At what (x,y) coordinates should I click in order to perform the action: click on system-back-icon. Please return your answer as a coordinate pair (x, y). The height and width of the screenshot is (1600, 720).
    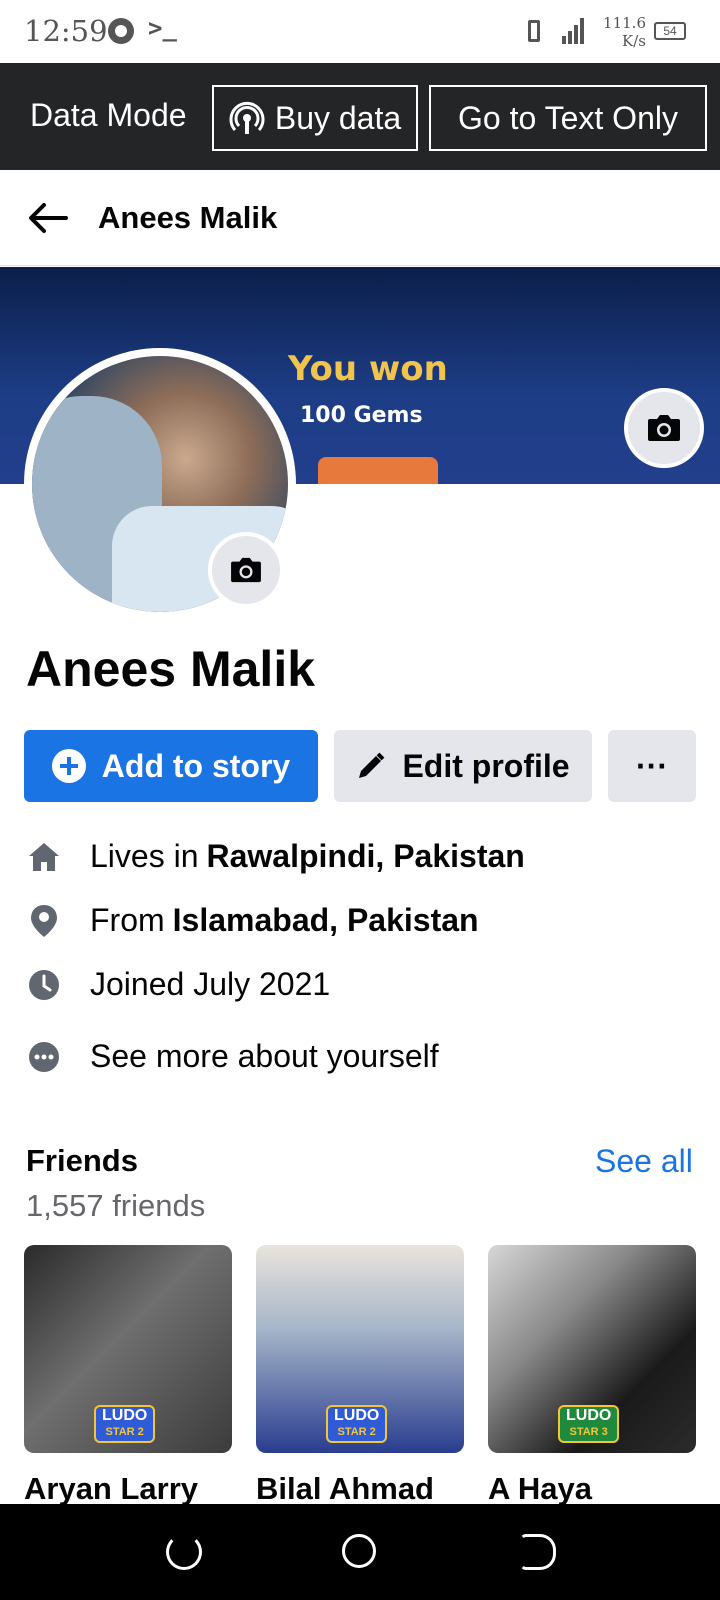
    Looking at the image, I should click on (538, 1552).